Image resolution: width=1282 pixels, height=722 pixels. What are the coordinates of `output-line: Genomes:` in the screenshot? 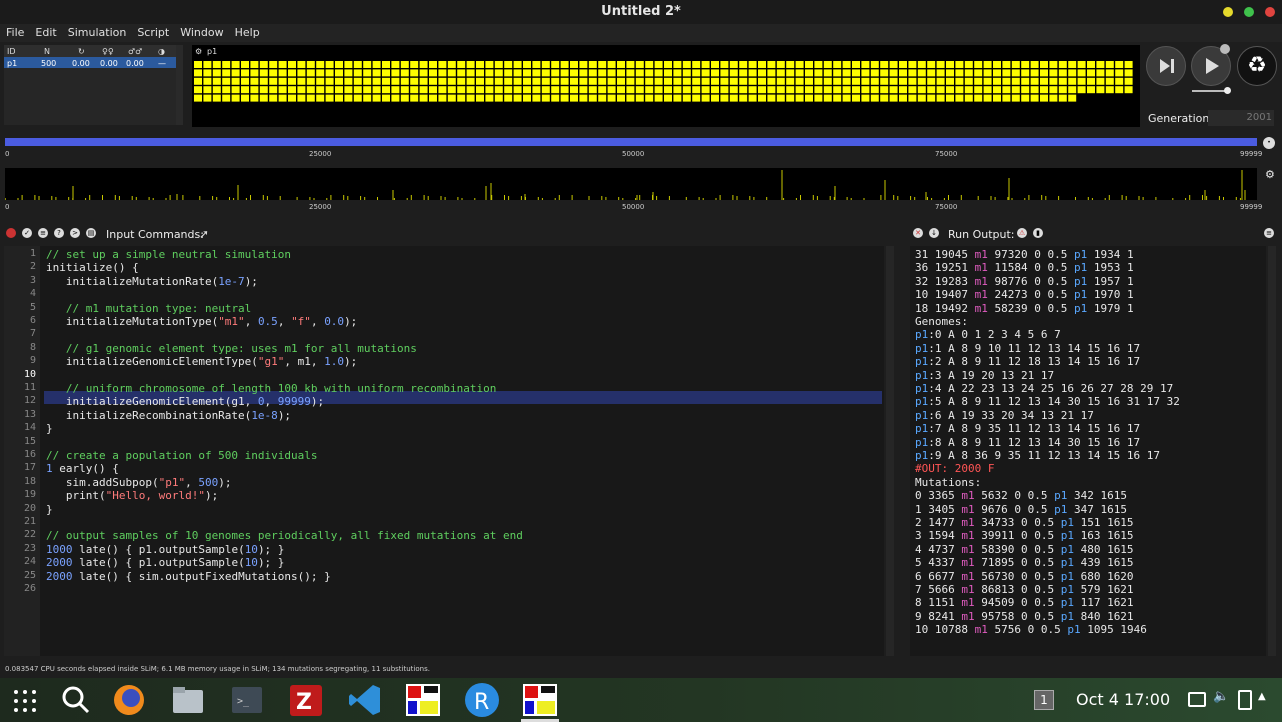 It's located at (941, 321).